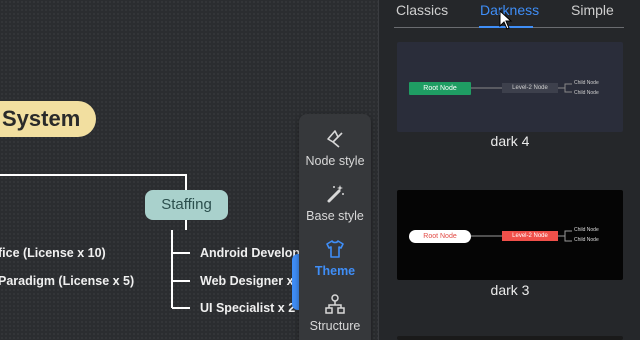  I want to click on leaf-node: fice (License x 10), so click(53, 253).